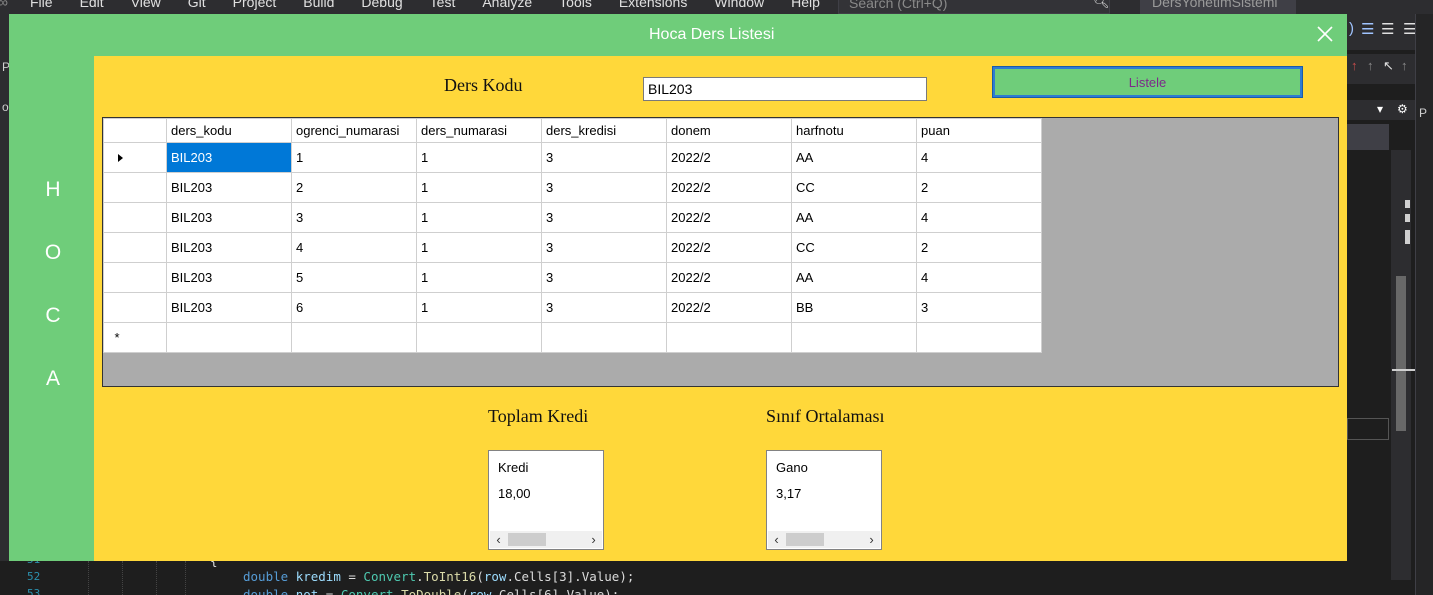 The height and width of the screenshot is (595, 1433). Describe the element at coordinates (255, 5) in the screenshot. I see `ide-menu-item: Project` at that location.